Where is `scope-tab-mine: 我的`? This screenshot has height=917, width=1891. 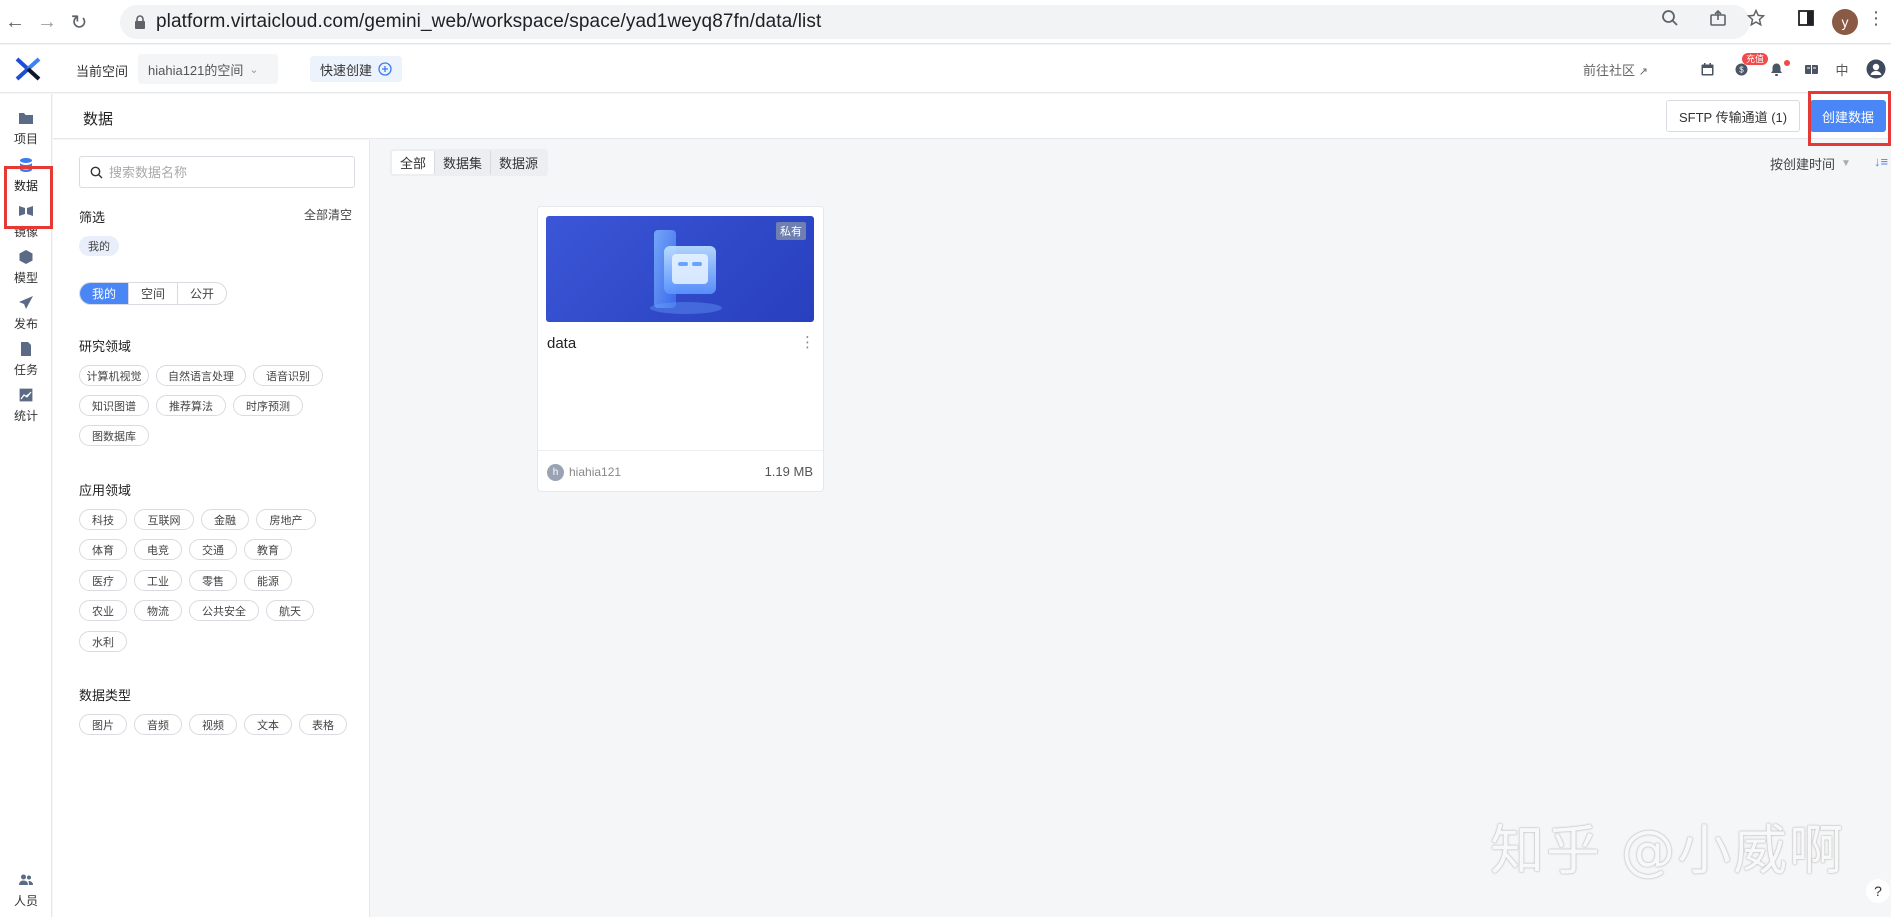 scope-tab-mine: 我的 is located at coordinates (105, 293).